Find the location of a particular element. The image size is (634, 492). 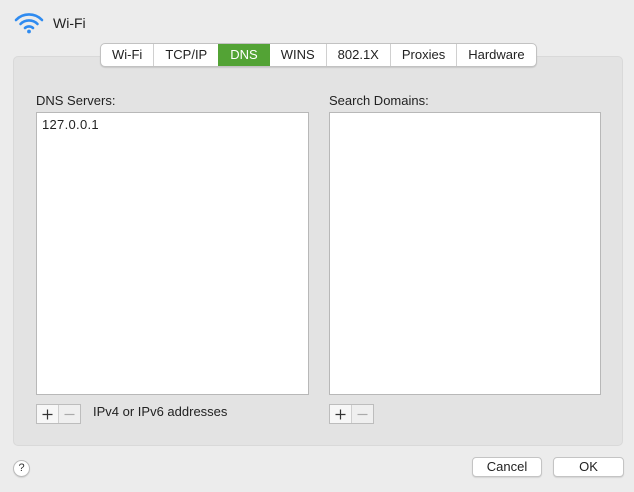

remove-dns-server-button is located at coordinates (69, 414).